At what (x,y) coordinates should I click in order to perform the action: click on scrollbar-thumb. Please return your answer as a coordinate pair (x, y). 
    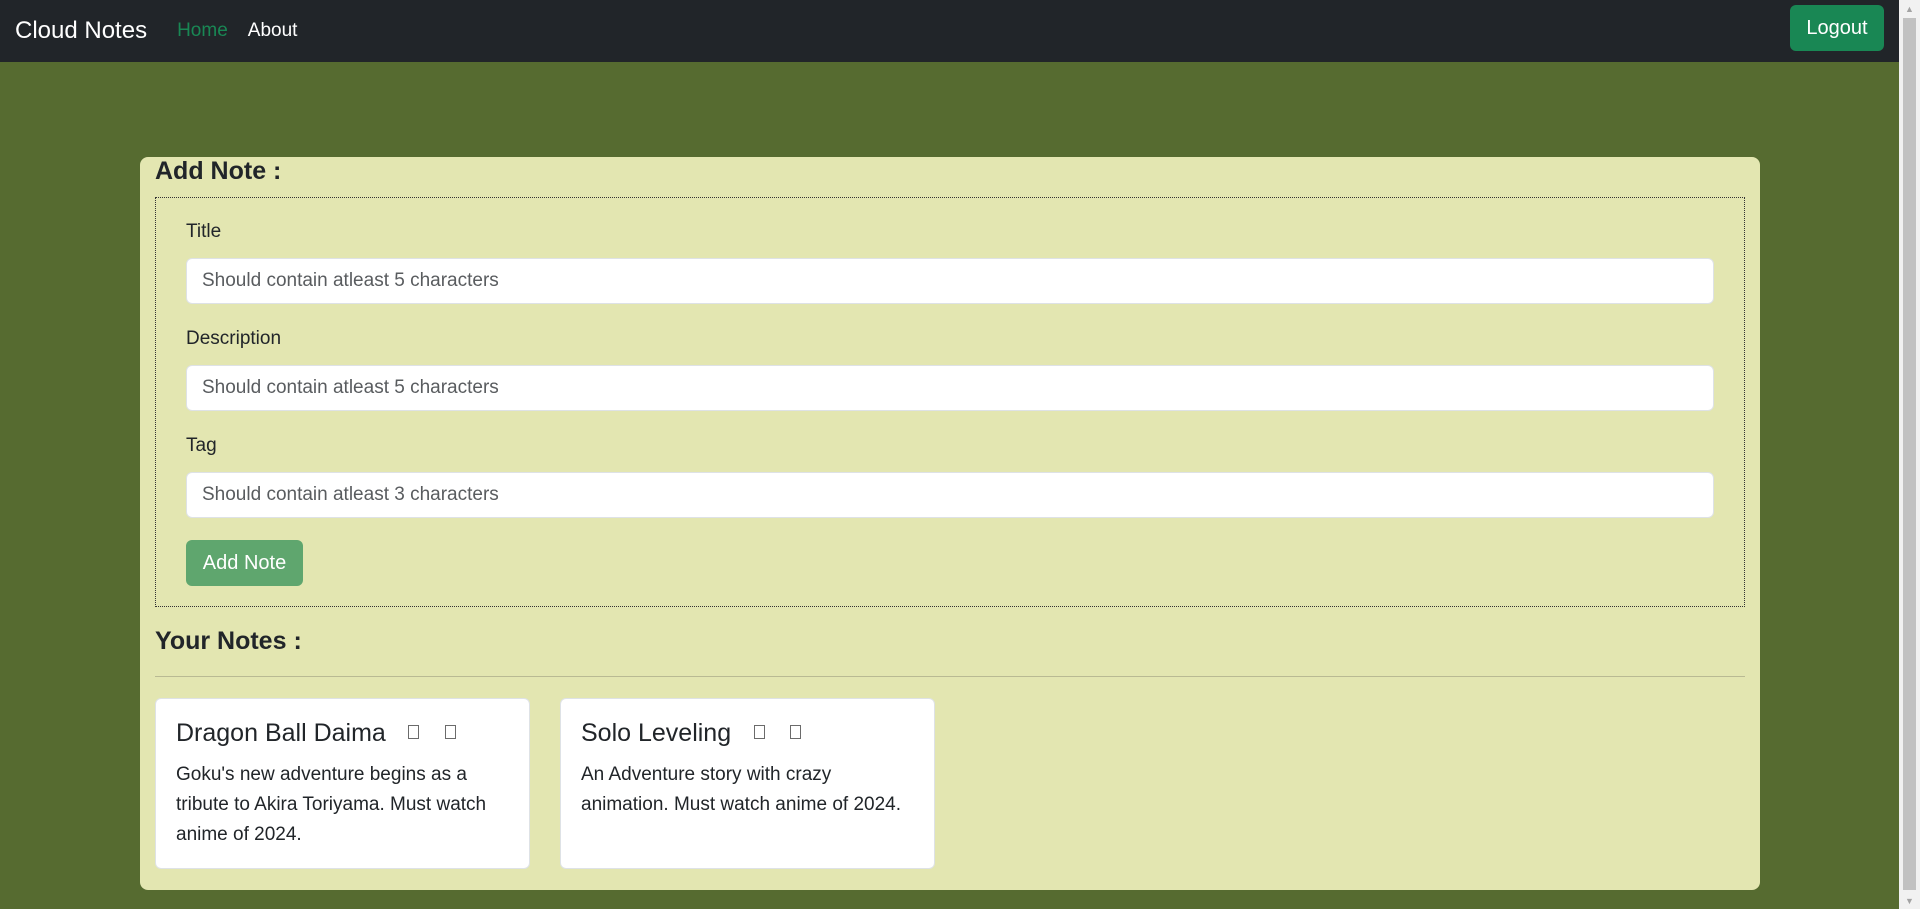
    Looking at the image, I should click on (1909, 454).